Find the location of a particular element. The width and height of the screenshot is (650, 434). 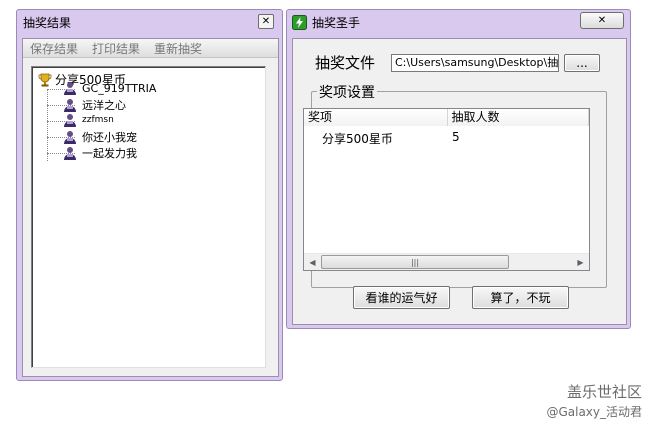

prize-settings-title: 奖项设置 is located at coordinates (347, 92).